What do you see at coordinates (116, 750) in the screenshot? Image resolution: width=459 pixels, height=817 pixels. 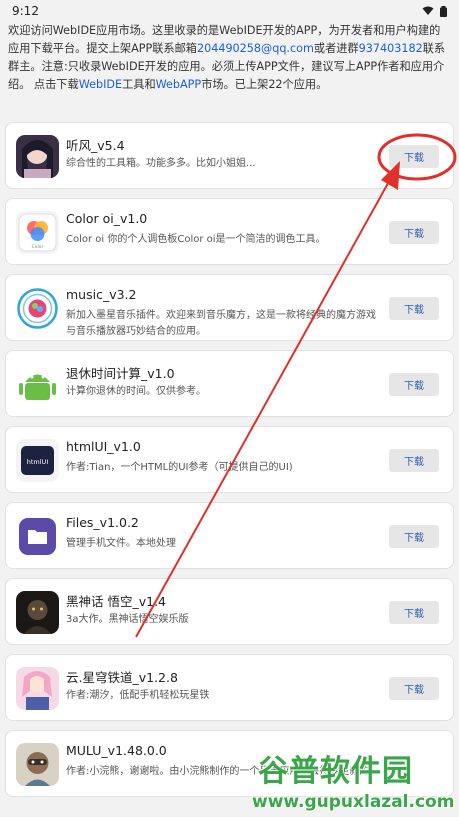 I see `app-title: MULU_v1.48.0.0` at bounding box center [116, 750].